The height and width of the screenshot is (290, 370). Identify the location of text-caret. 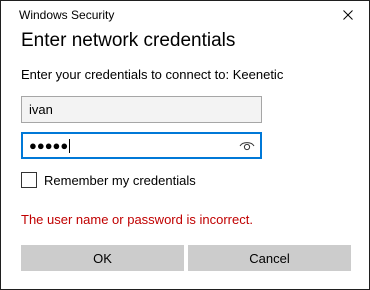
(70, 145).